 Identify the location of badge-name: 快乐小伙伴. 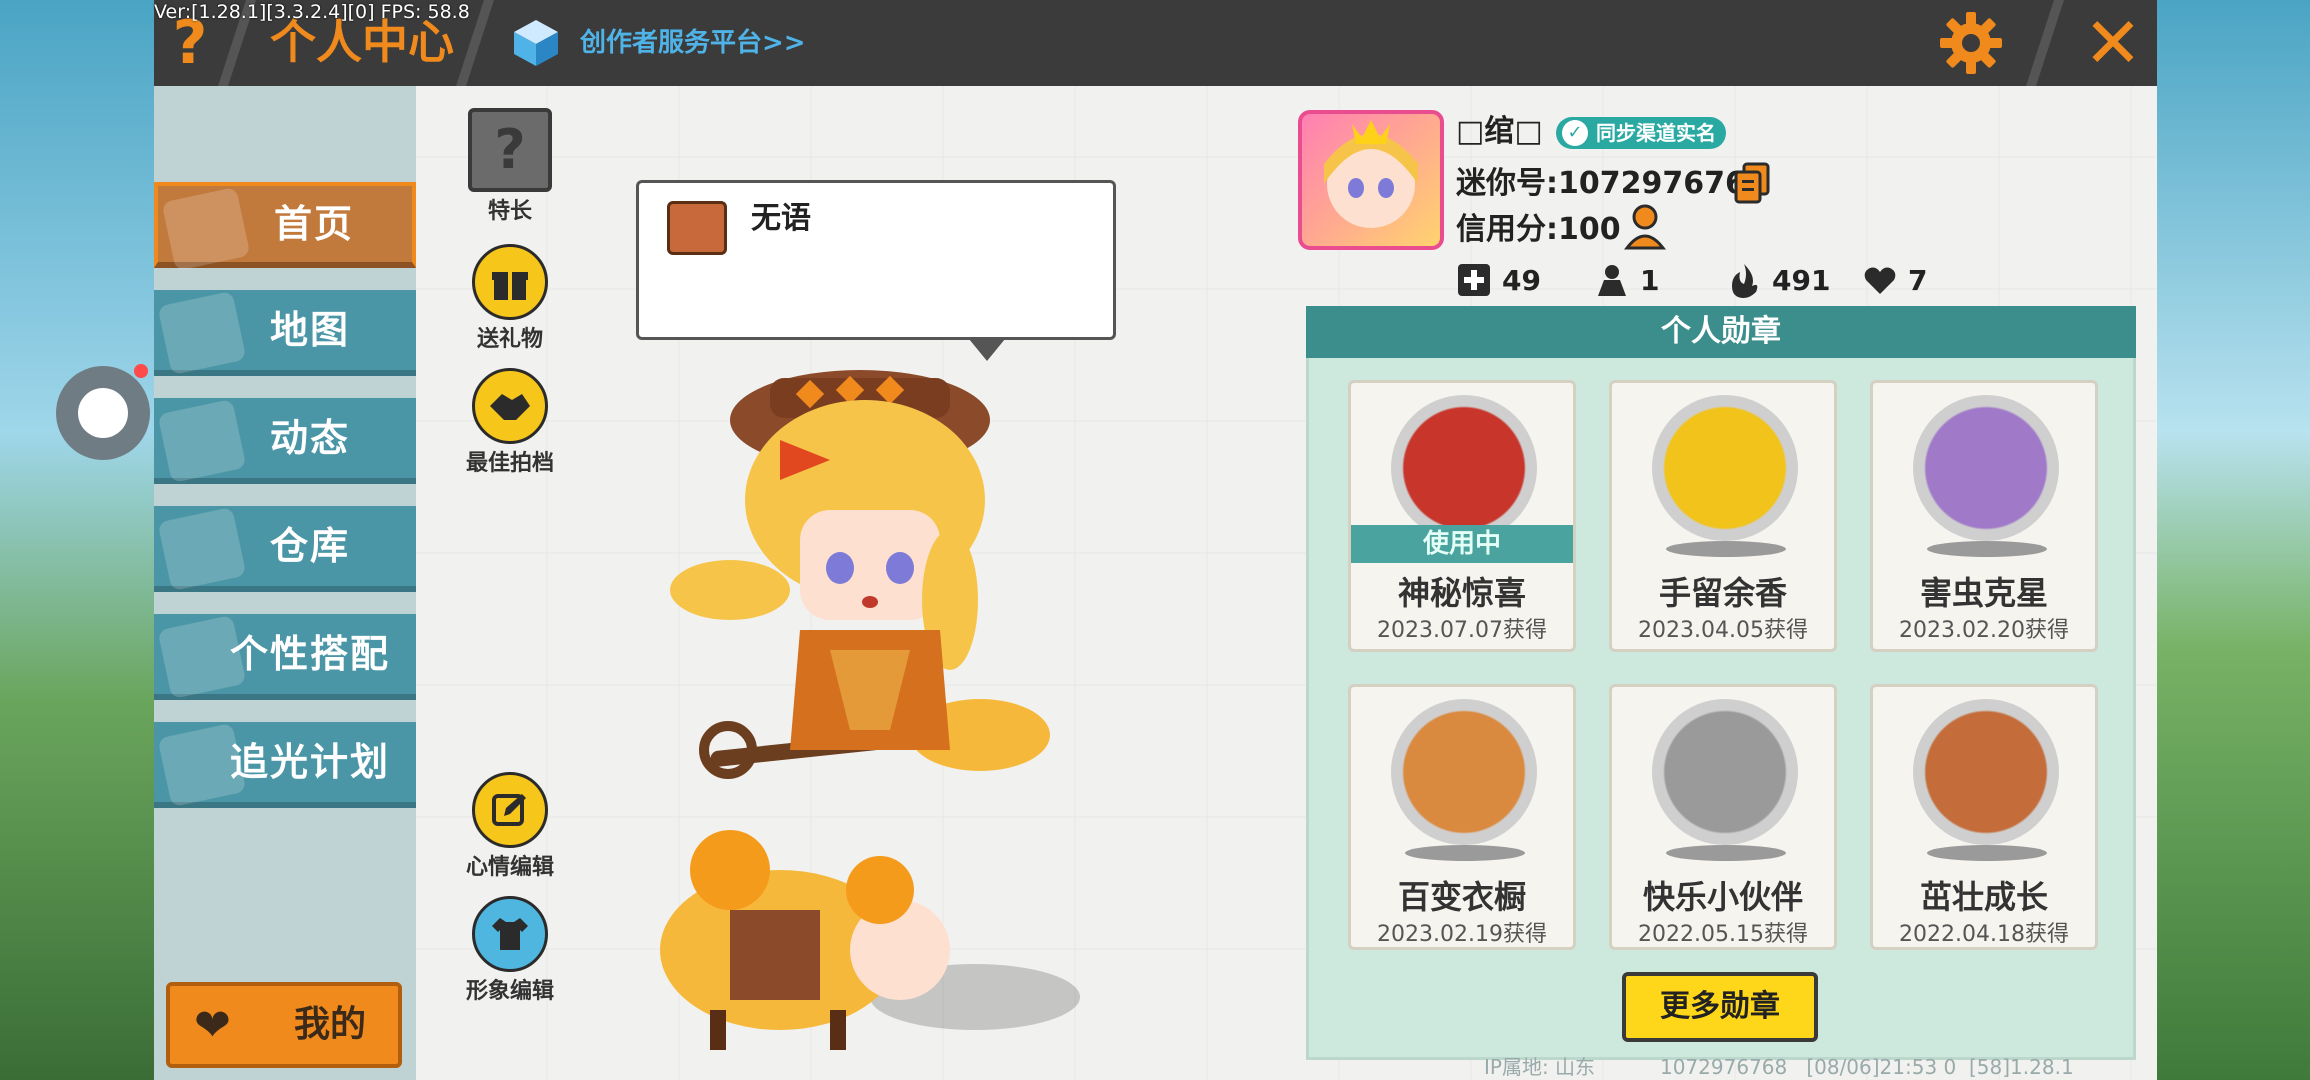
(1722, 897).